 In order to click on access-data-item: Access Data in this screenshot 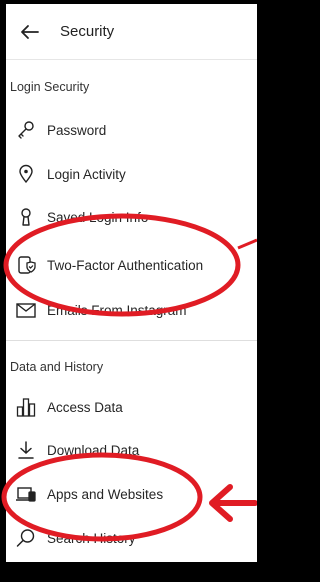, I will do `click(69, 407)`.